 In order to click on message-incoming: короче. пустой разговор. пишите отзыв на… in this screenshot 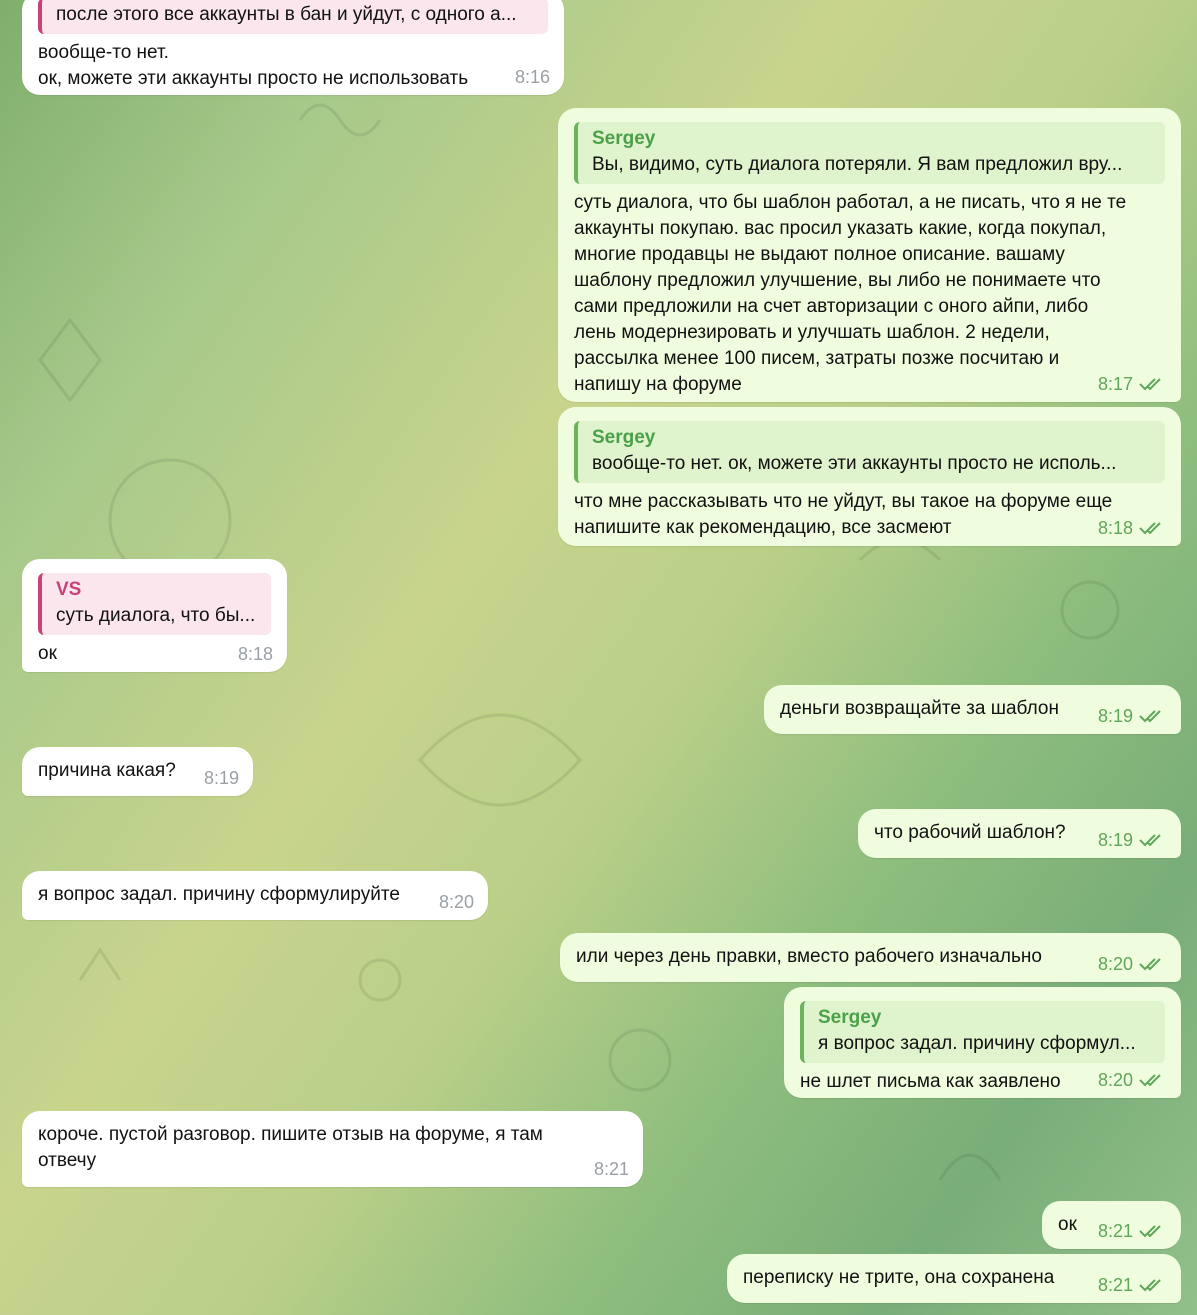, I will do `click(332, 1149)`.